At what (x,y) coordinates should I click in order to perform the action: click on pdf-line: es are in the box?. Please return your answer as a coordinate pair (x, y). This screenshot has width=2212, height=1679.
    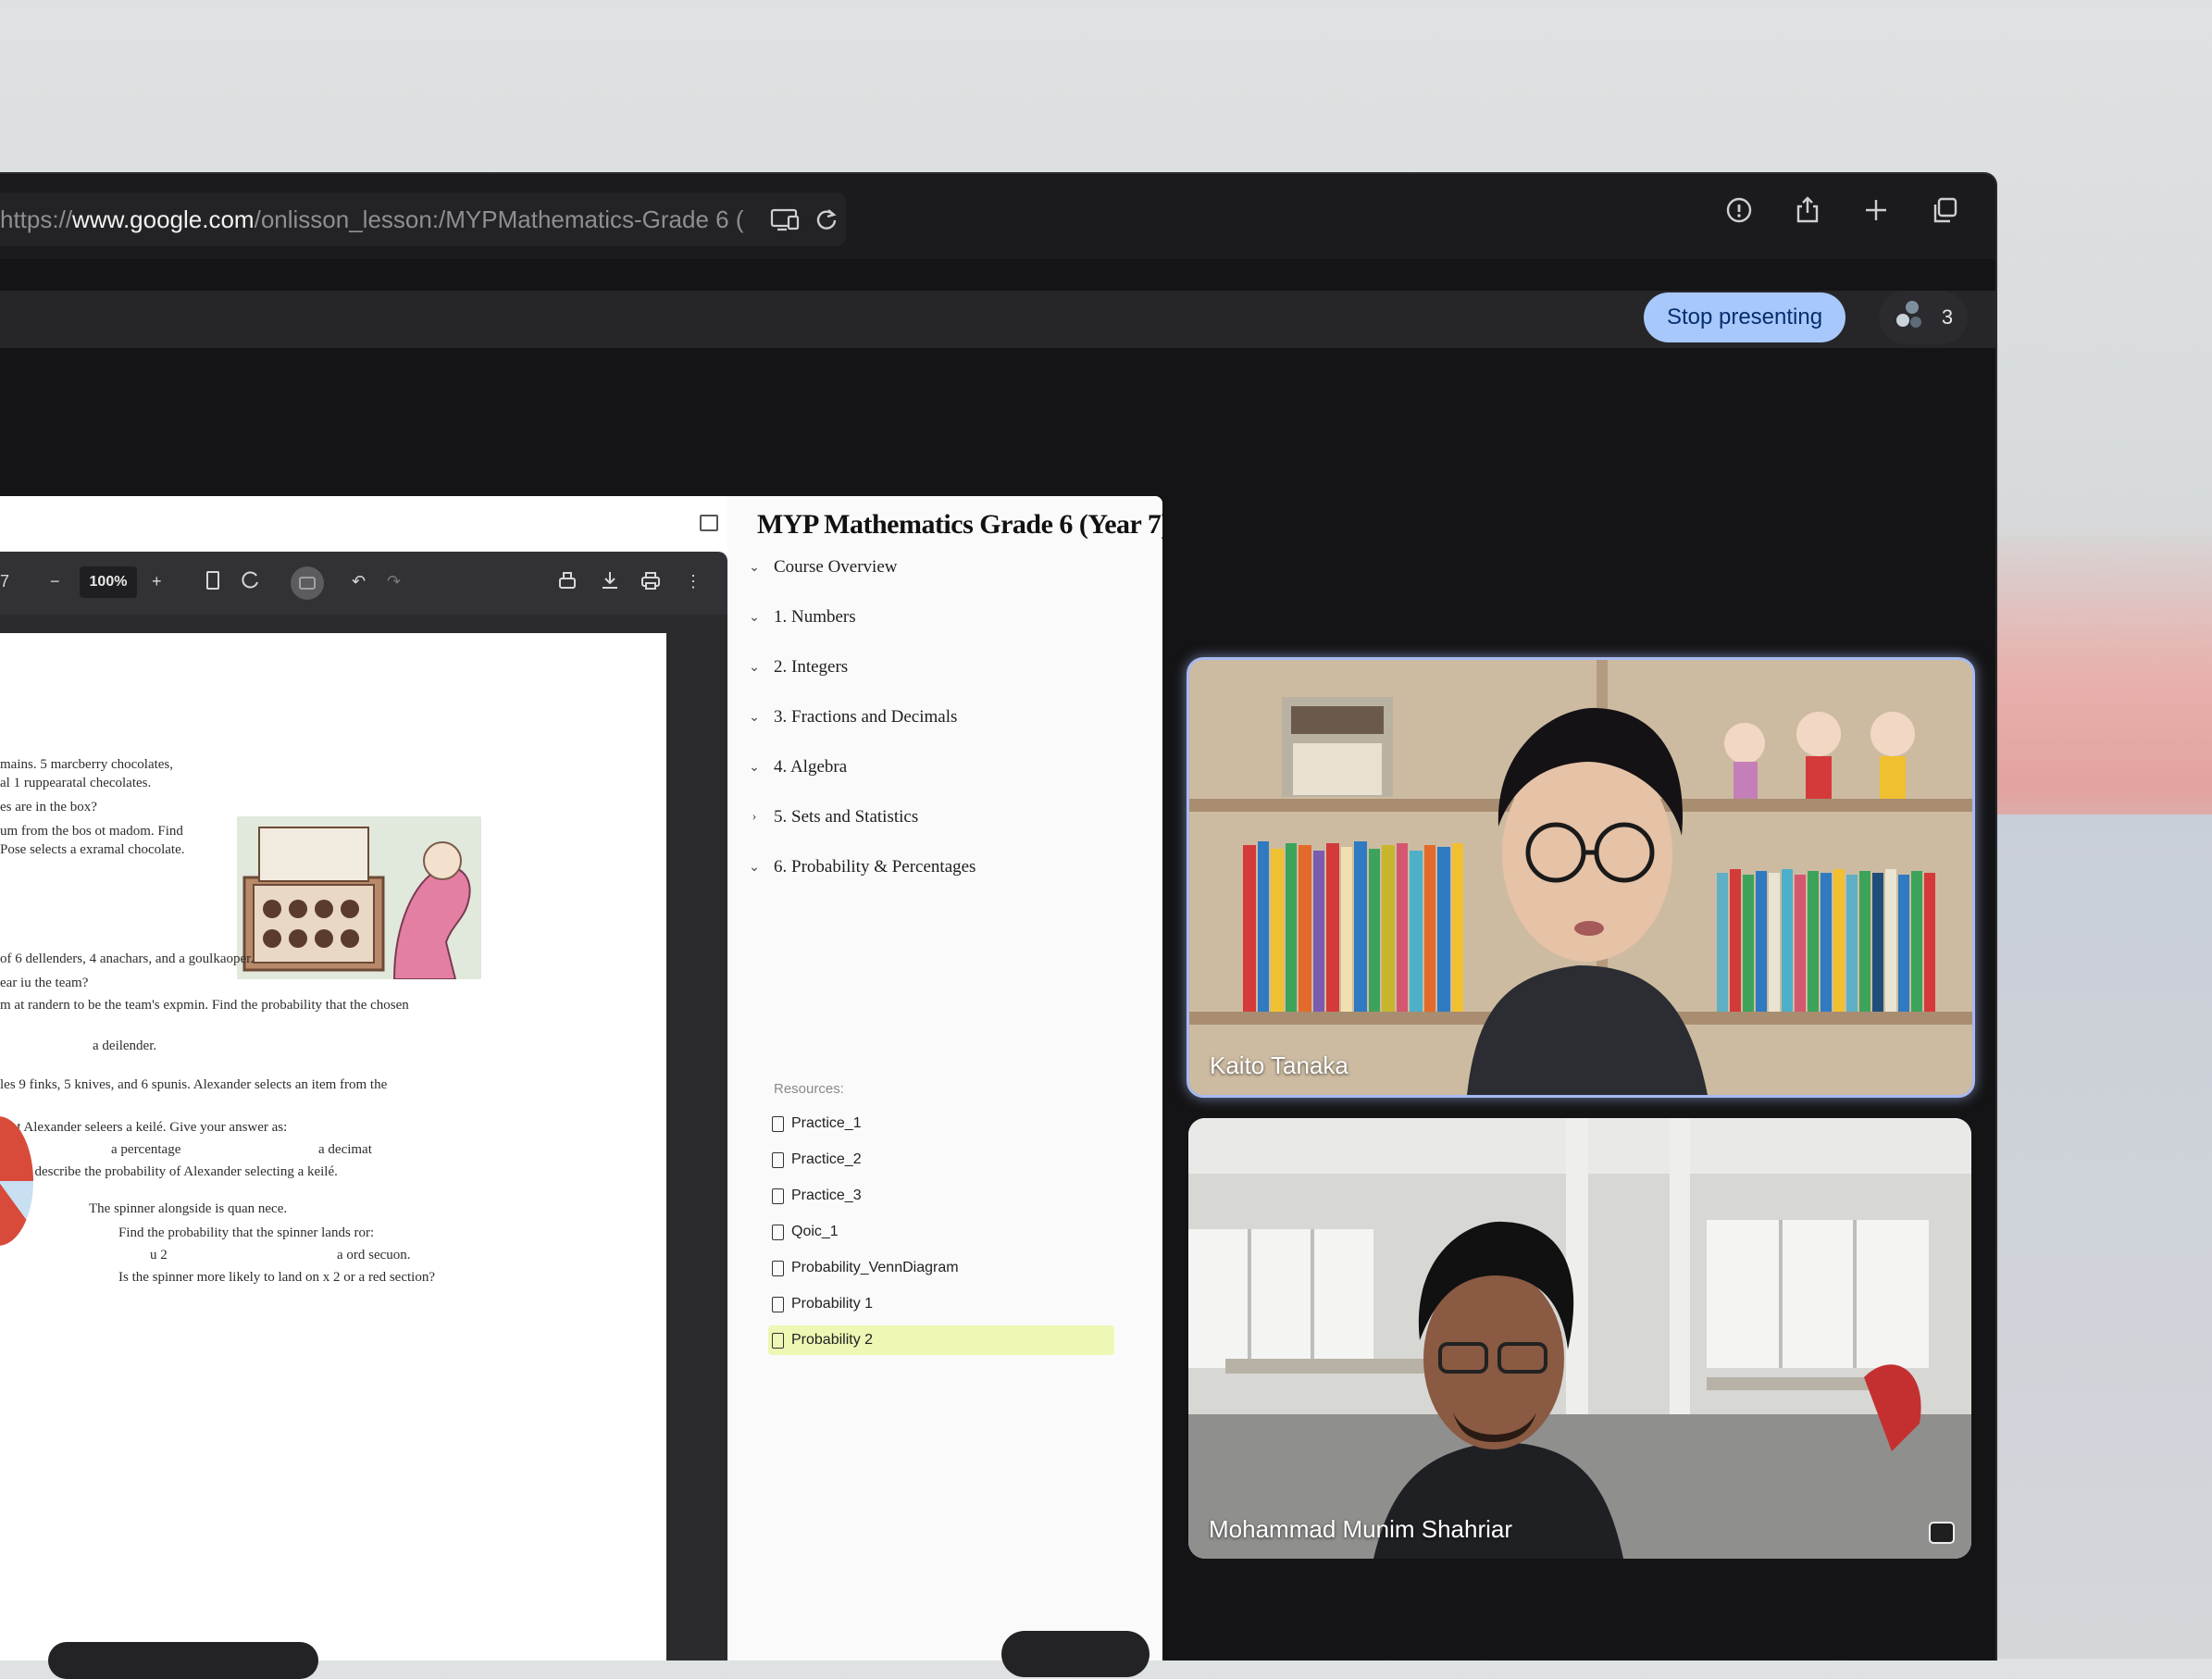
    Looking at the image, I should click on (48, 807).